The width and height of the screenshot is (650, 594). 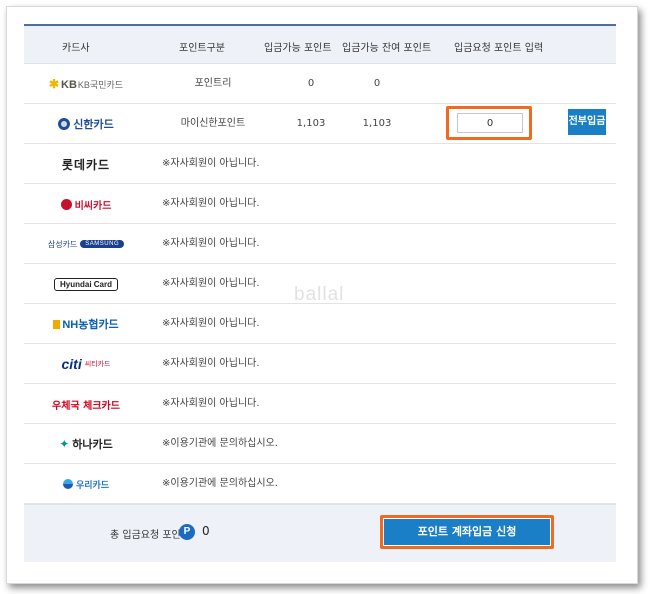 I want to click on watermark: ballal, so click(x=319, y=294).